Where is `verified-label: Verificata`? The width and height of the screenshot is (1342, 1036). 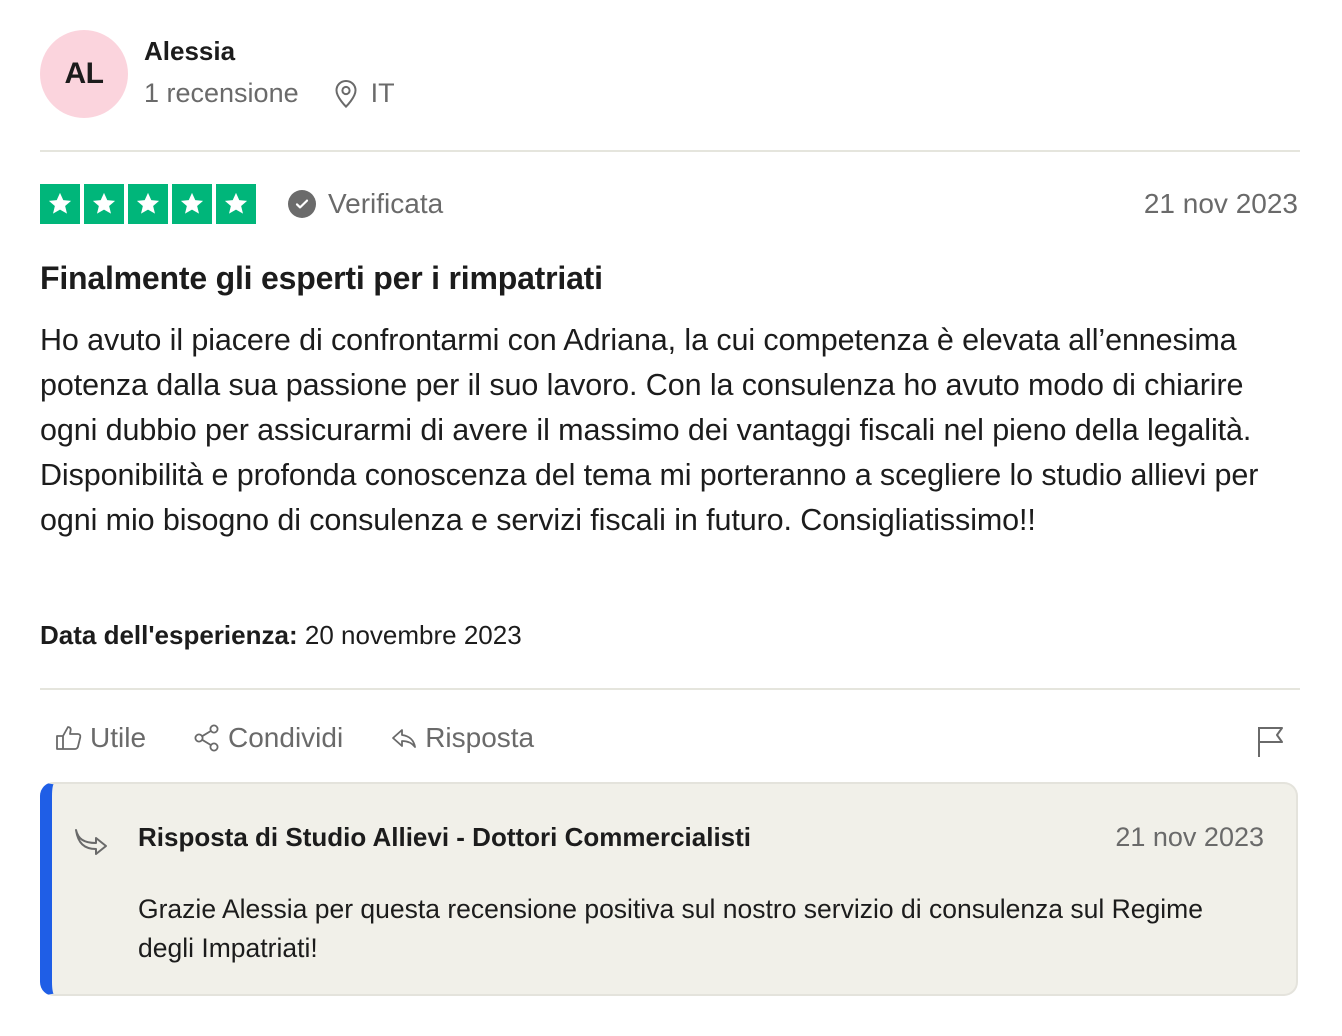
verified-label: Verificata is located at coordinates (386, 203).